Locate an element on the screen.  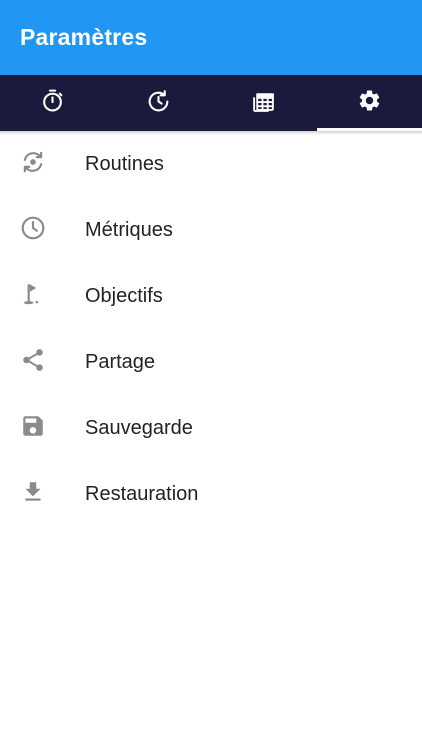
tab-timer is located at coordinates (53, 103).